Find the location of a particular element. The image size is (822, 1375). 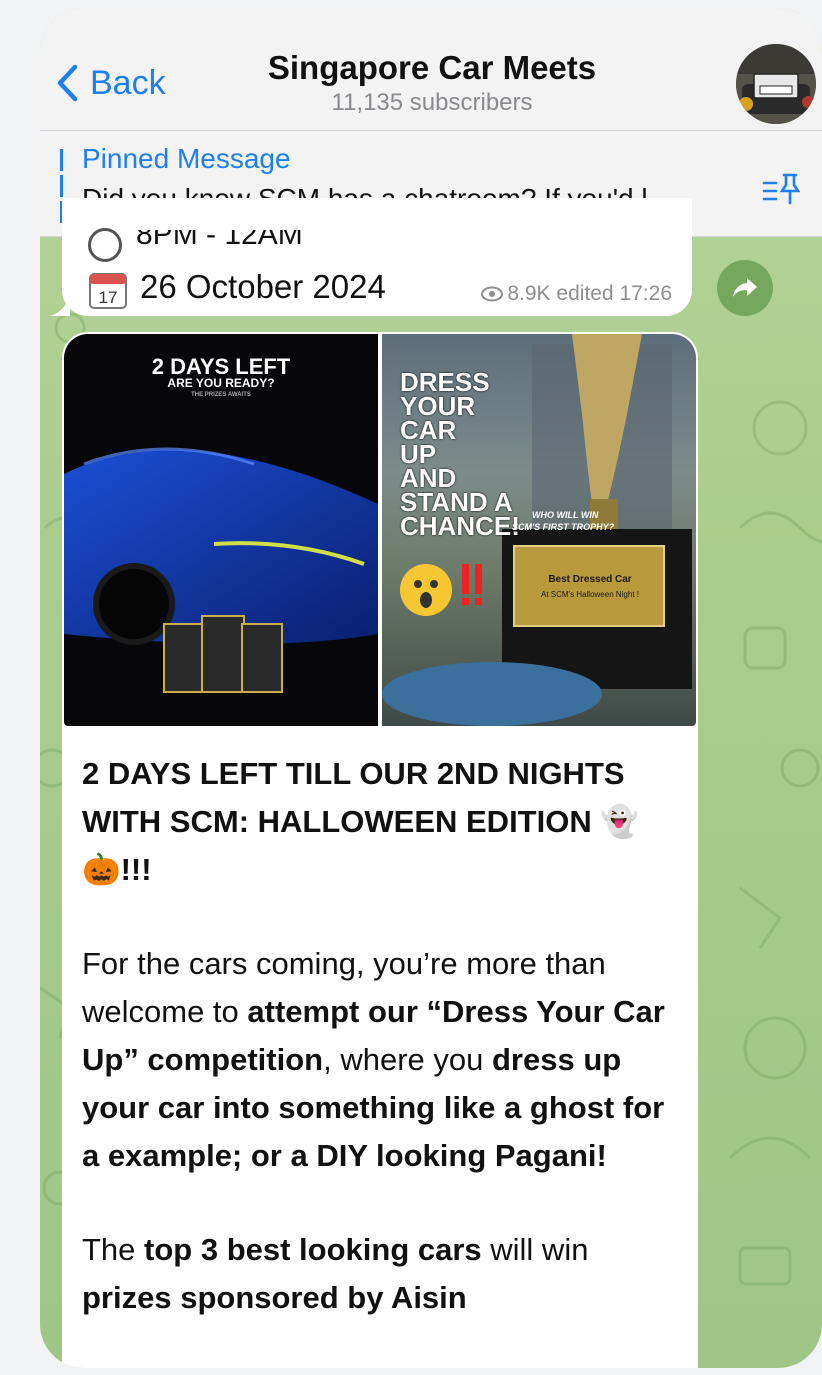

plaque-line-1: Best Dressed Car is located at coordinates (590, 579).